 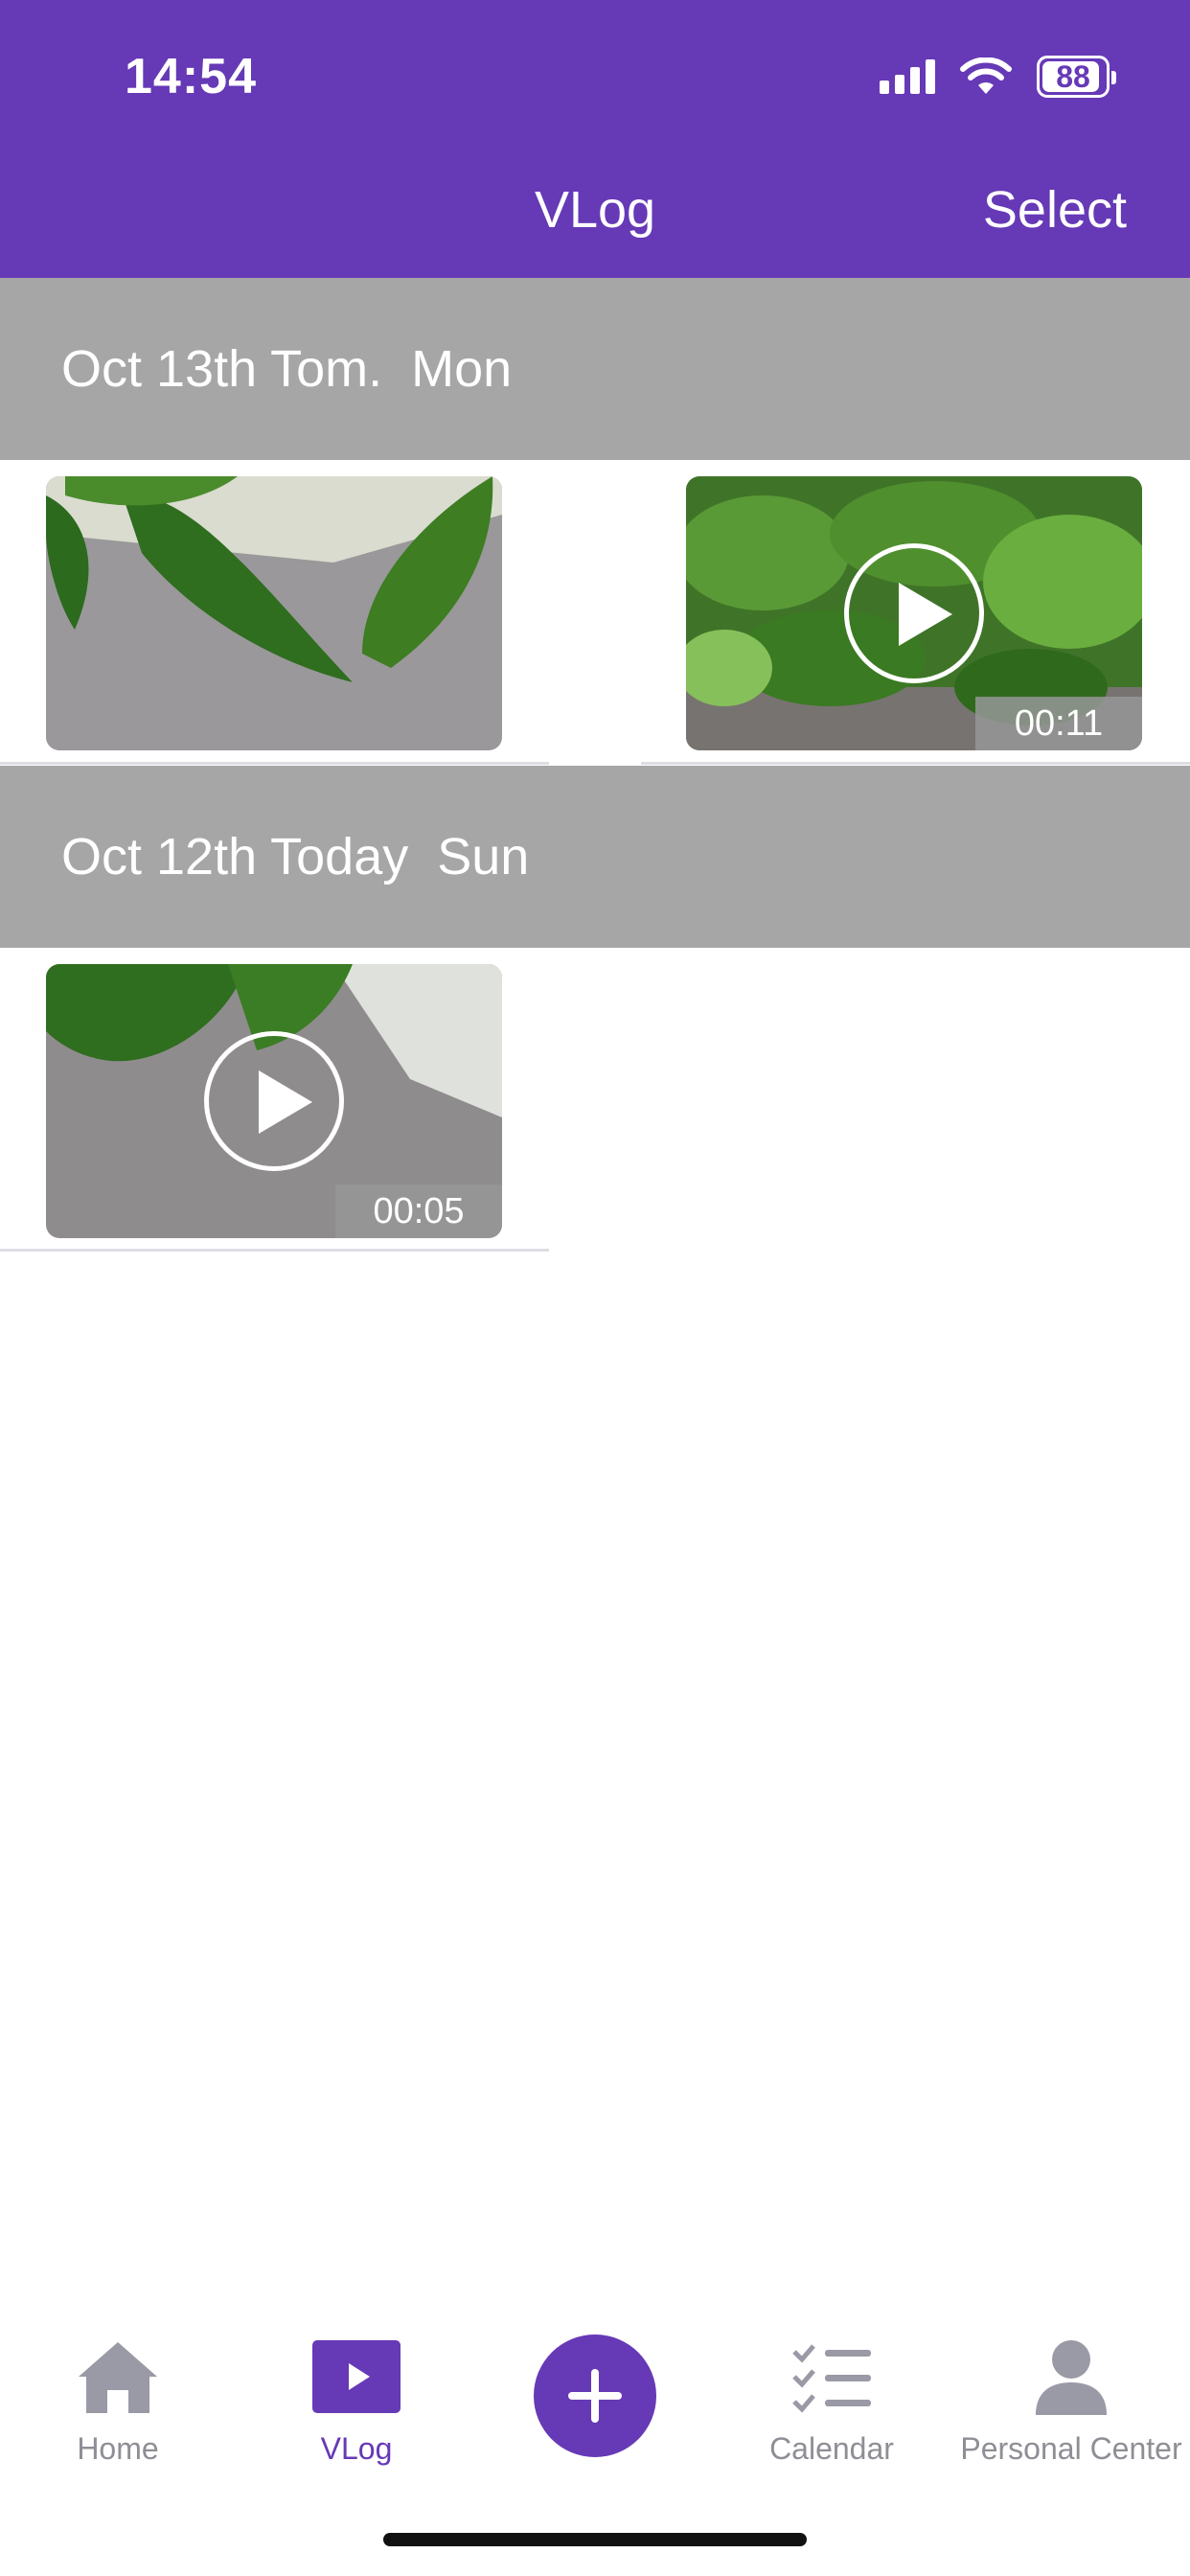 I want to click on person-icon, so click(x=1071, y=2377).